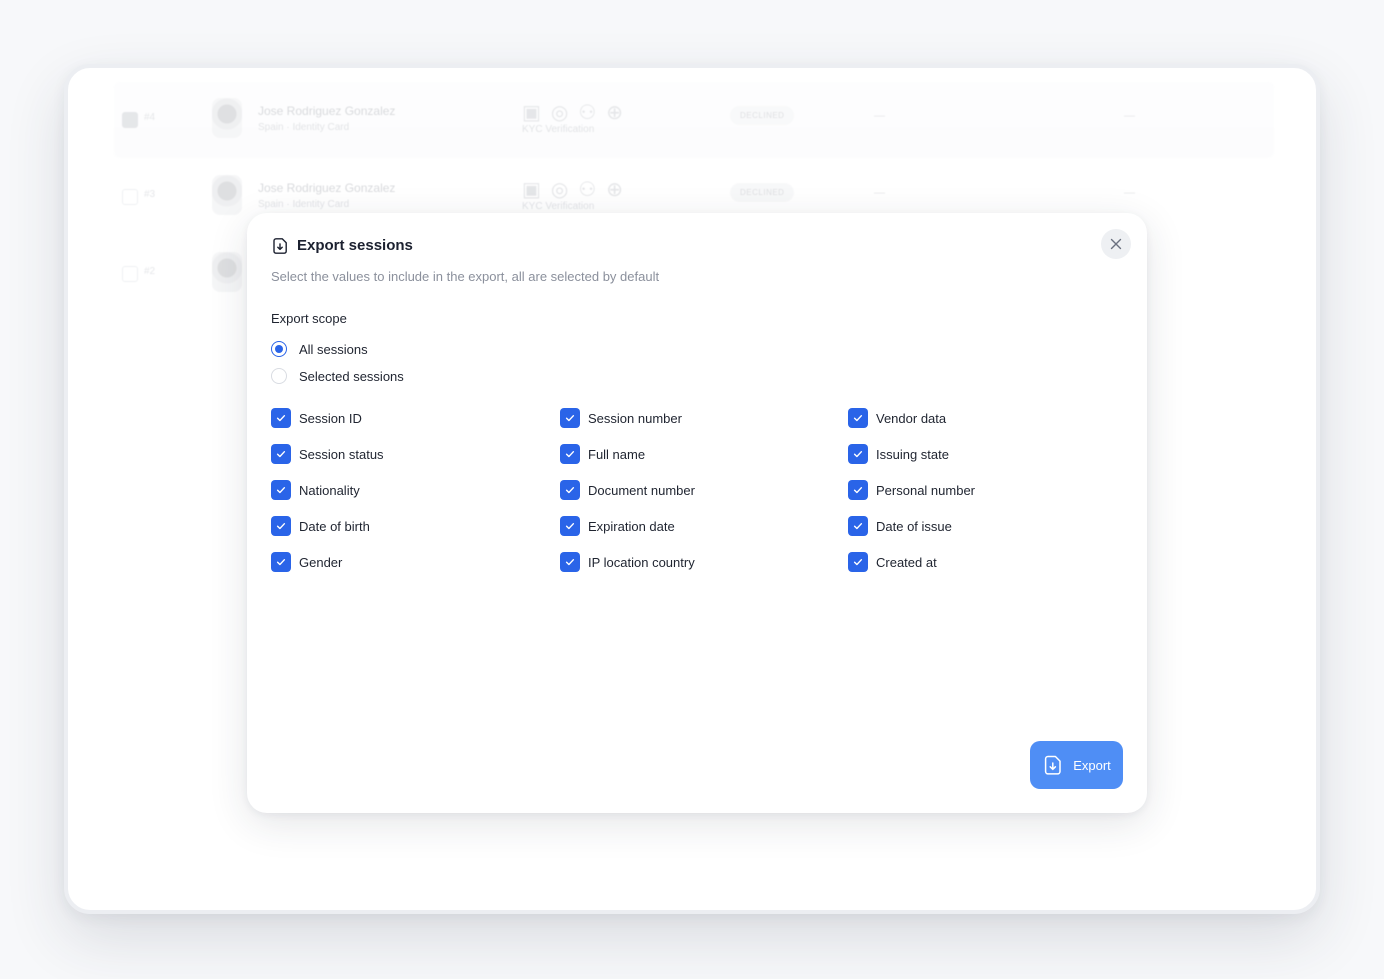 This screenshot has height=979, width=1384. Describe the element at coordinates (914, 526) in the screenshot. I see `field-label: Date of issue` at that location.